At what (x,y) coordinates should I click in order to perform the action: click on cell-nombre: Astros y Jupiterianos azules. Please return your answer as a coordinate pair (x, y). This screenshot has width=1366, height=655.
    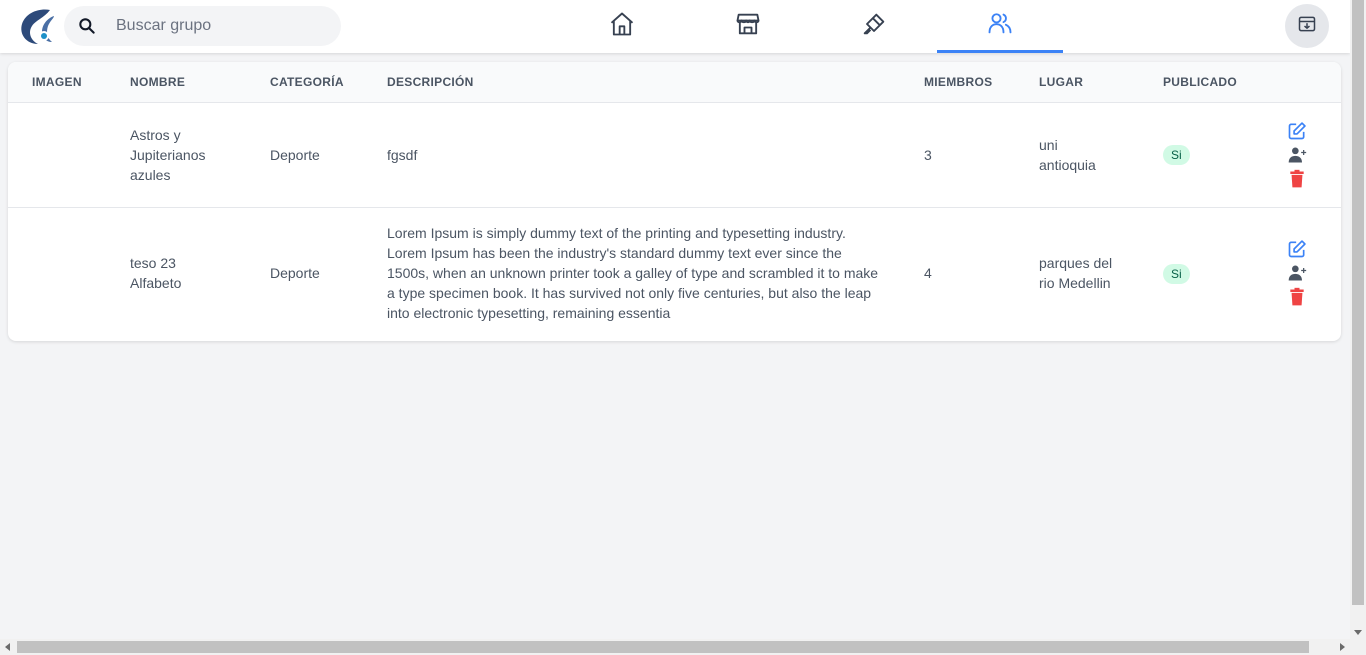
    Looking at the image, I should click on (176, 154).